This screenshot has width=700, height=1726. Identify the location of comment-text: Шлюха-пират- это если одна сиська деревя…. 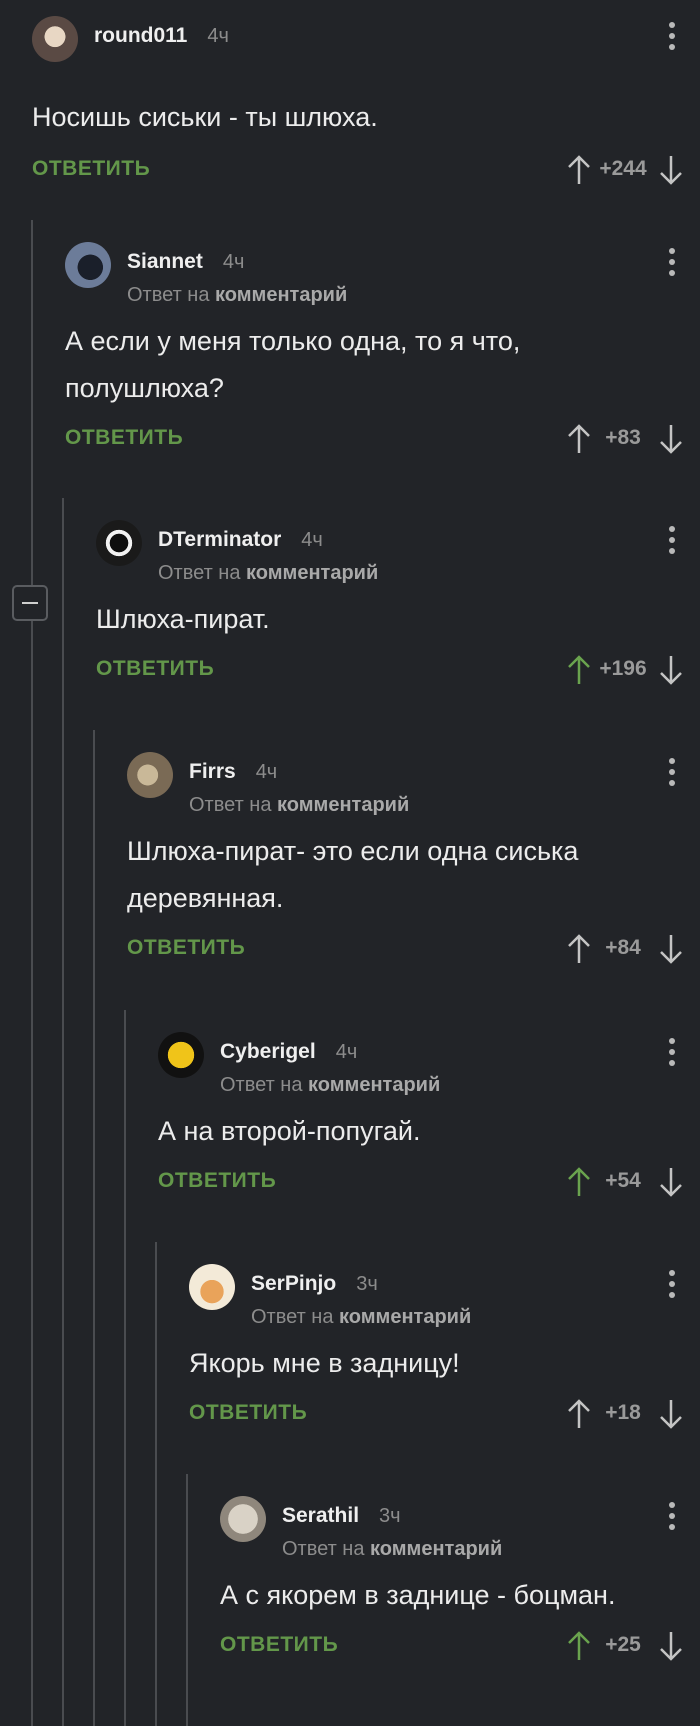
(353, 874).